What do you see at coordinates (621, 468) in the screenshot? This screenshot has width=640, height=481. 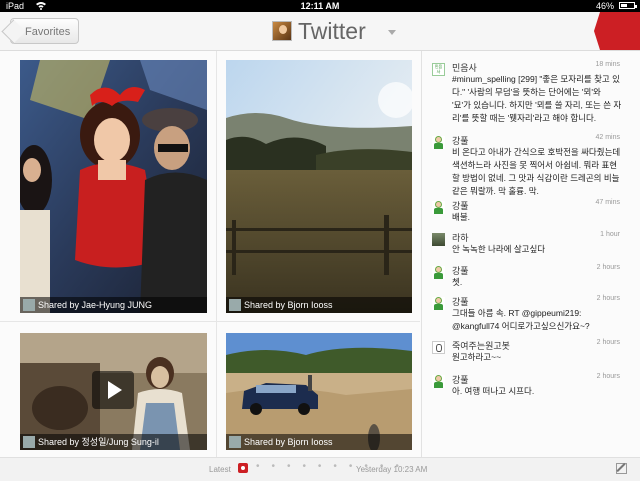 I see `compose-icon` at bounding box center [621, 468].